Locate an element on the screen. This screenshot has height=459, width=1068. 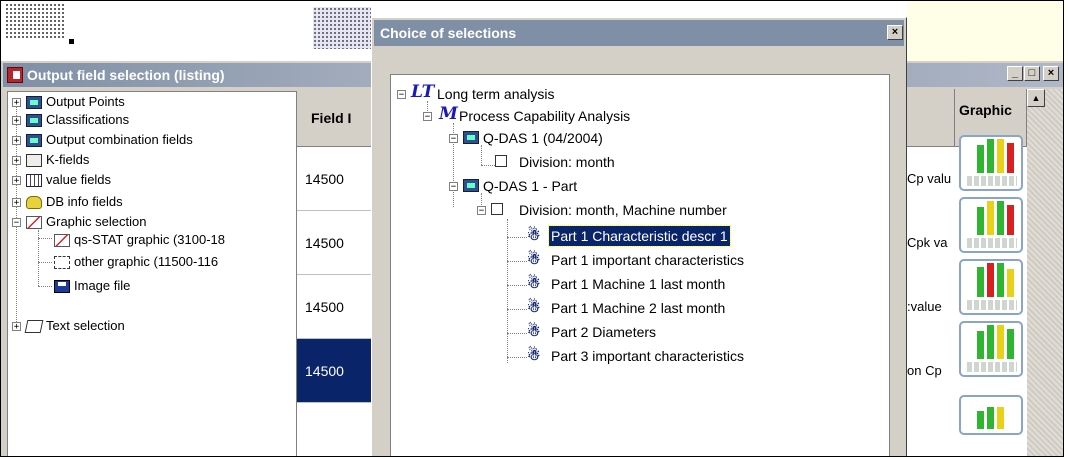
tree-item-label: Graphic selection is located at coordinates (96, 221).